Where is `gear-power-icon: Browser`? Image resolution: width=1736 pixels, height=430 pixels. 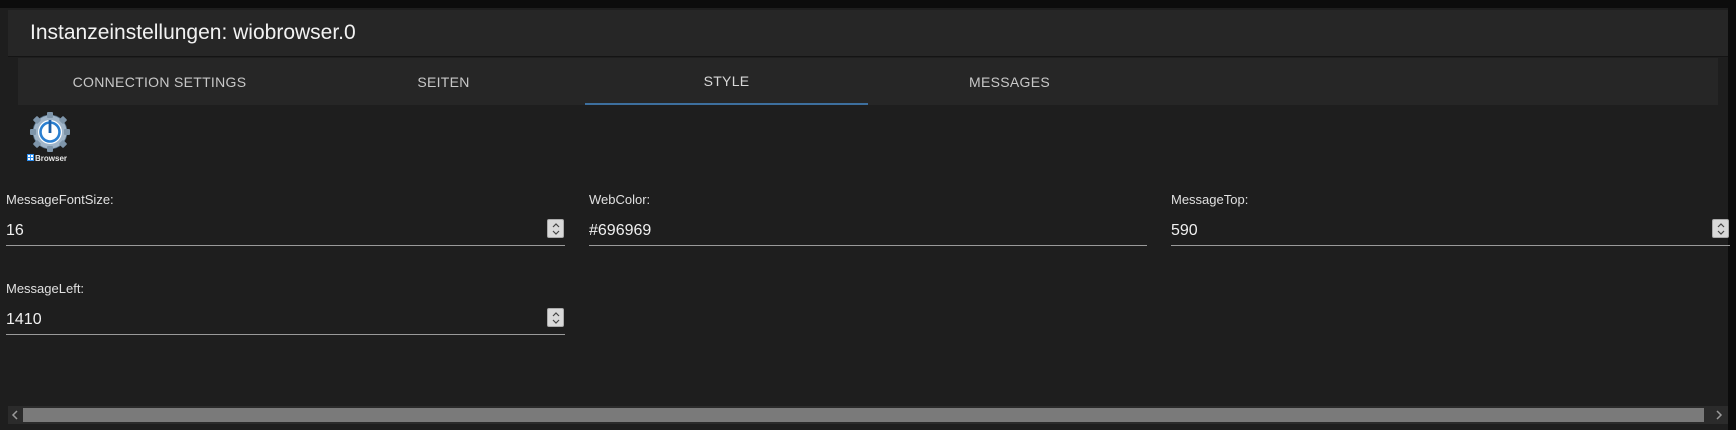 gear-power-icon: Browser is located at coordinates (48, 137).